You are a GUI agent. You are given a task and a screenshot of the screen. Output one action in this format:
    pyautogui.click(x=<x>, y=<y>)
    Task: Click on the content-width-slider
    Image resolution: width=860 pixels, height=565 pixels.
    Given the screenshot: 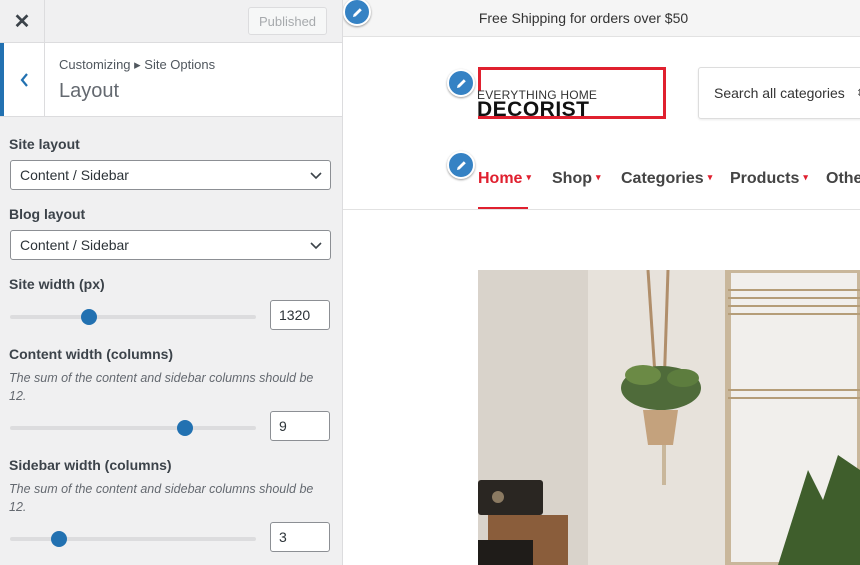 What is the action you would take?
    pyautogui.click(x=133, y=428)
    